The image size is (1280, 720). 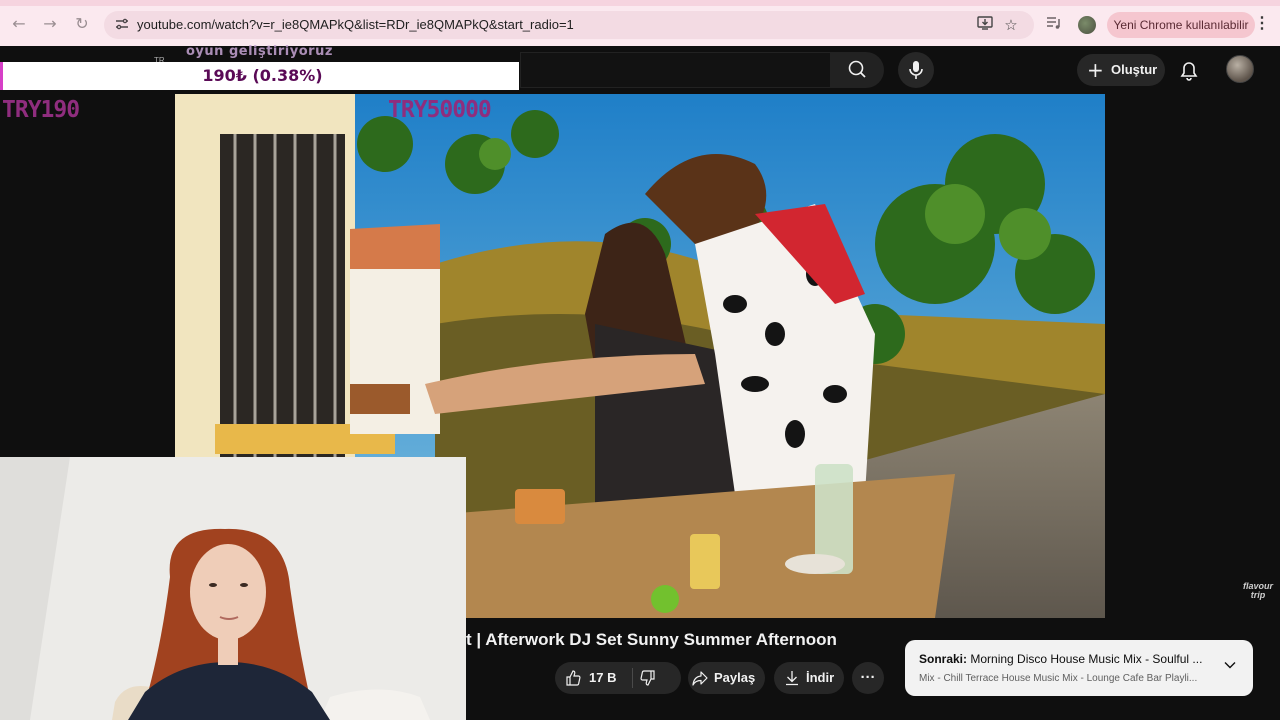 What do you see at coordinates (648, 678) in the screenshot?
I see `thumbs-down-icon` at bounding box center [648, 678].